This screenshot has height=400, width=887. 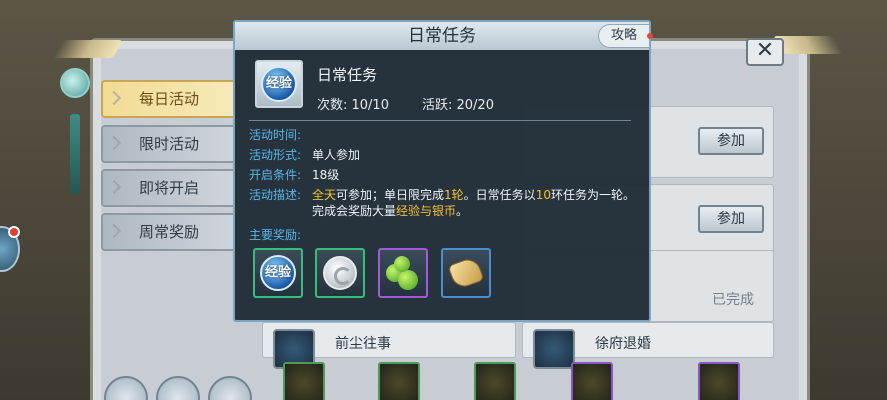 I want to click on guide-button: 攻略, so click(x=625, y=36).